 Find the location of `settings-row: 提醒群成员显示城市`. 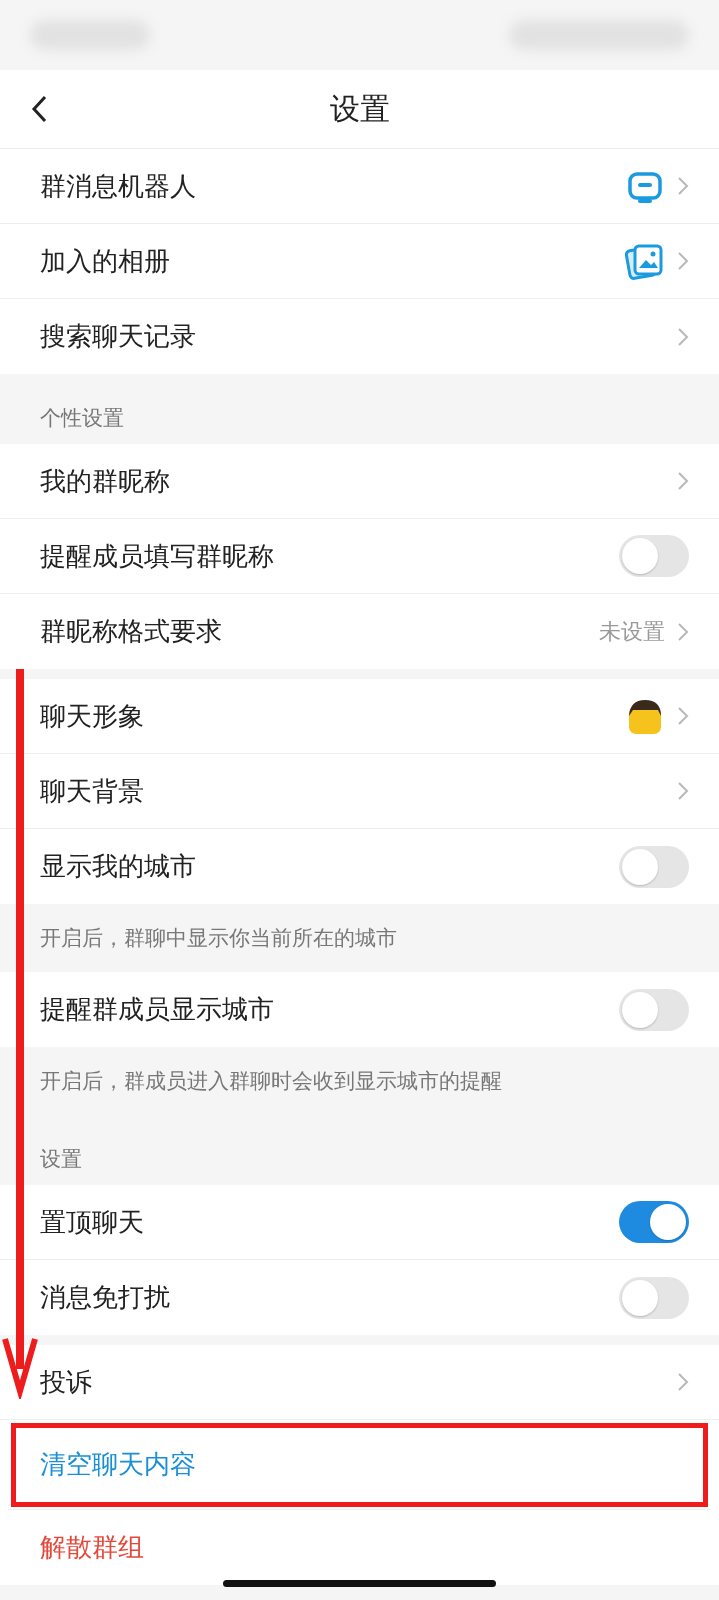

settings-row: 提醒群成员显示城市 is located at coordinates (359, 1009).